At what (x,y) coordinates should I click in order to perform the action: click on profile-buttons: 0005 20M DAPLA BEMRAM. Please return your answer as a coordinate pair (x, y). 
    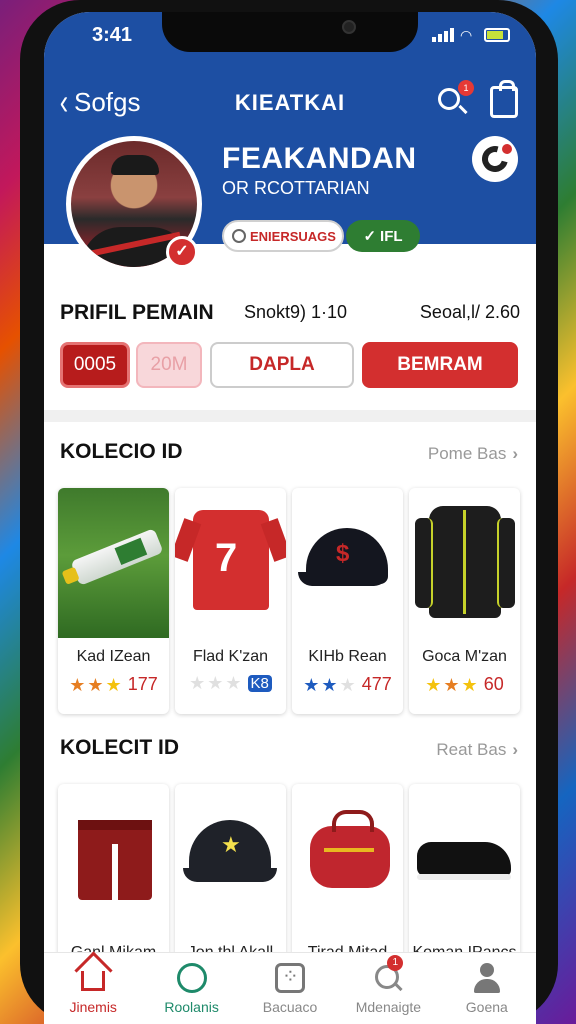
    Looking at the image, I should click on (290, 366).